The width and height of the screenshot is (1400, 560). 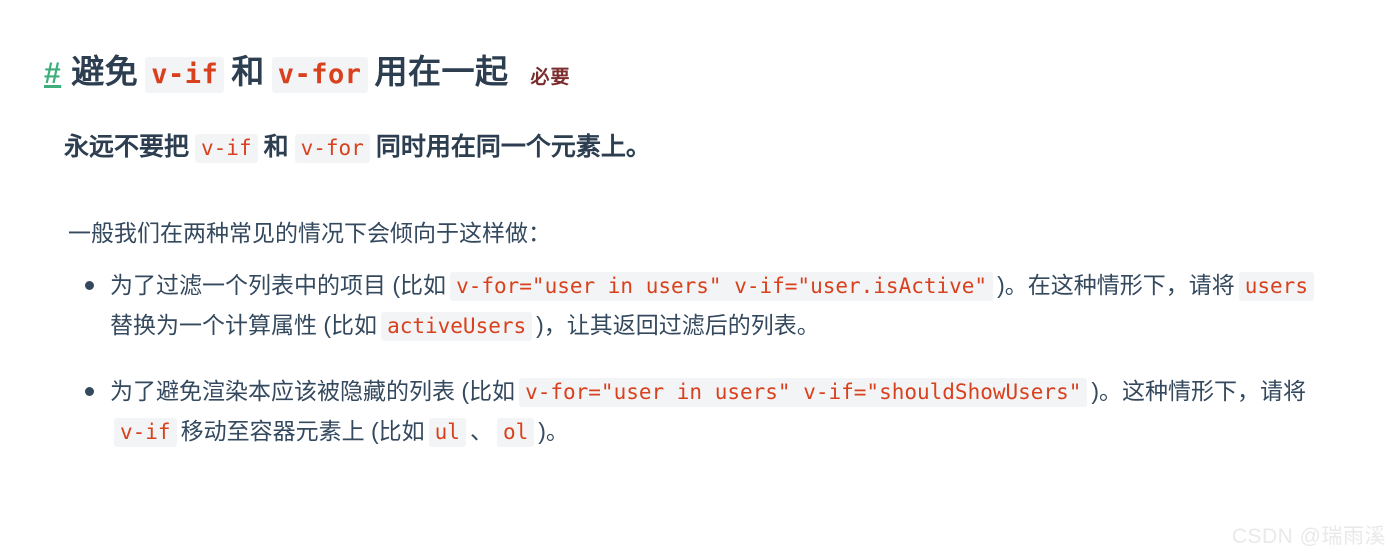 What do you see at coordinates (441, 72) in the screenshot?
I see `heading-text-part-3: 用在一起` at bounding box center [441, 72].